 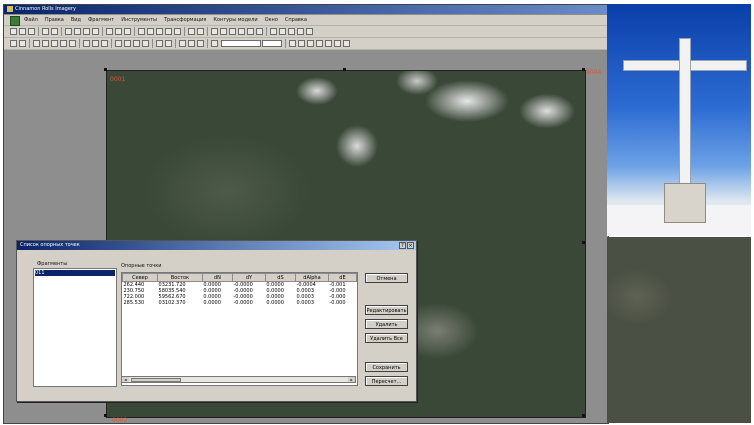 I want to click on flip-icon, so click(x=63, y=43).